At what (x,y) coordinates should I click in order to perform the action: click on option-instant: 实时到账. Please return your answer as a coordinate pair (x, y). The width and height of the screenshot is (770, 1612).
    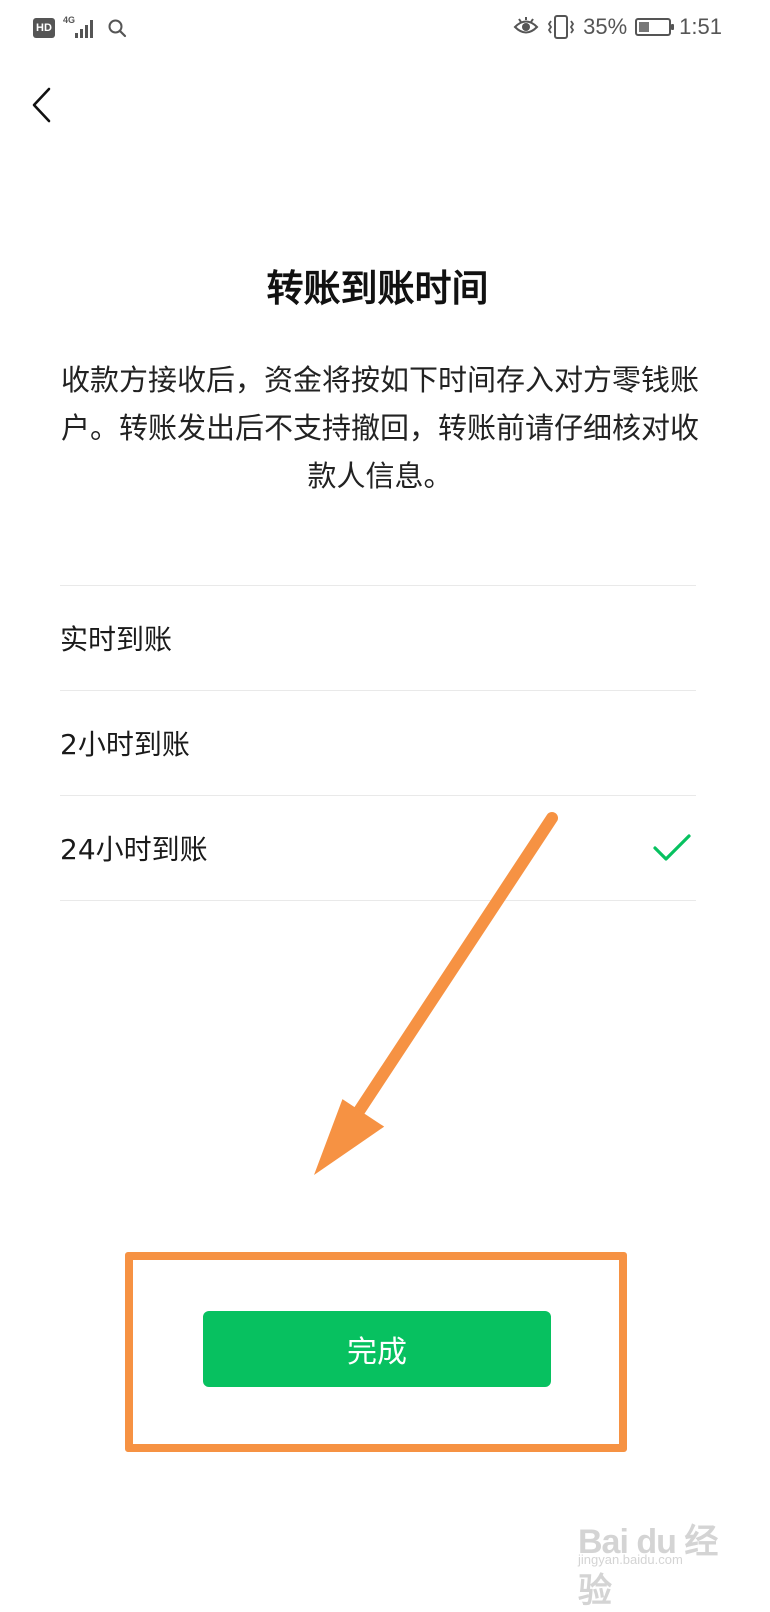
    Looking at the image, I should click on (378, 638).